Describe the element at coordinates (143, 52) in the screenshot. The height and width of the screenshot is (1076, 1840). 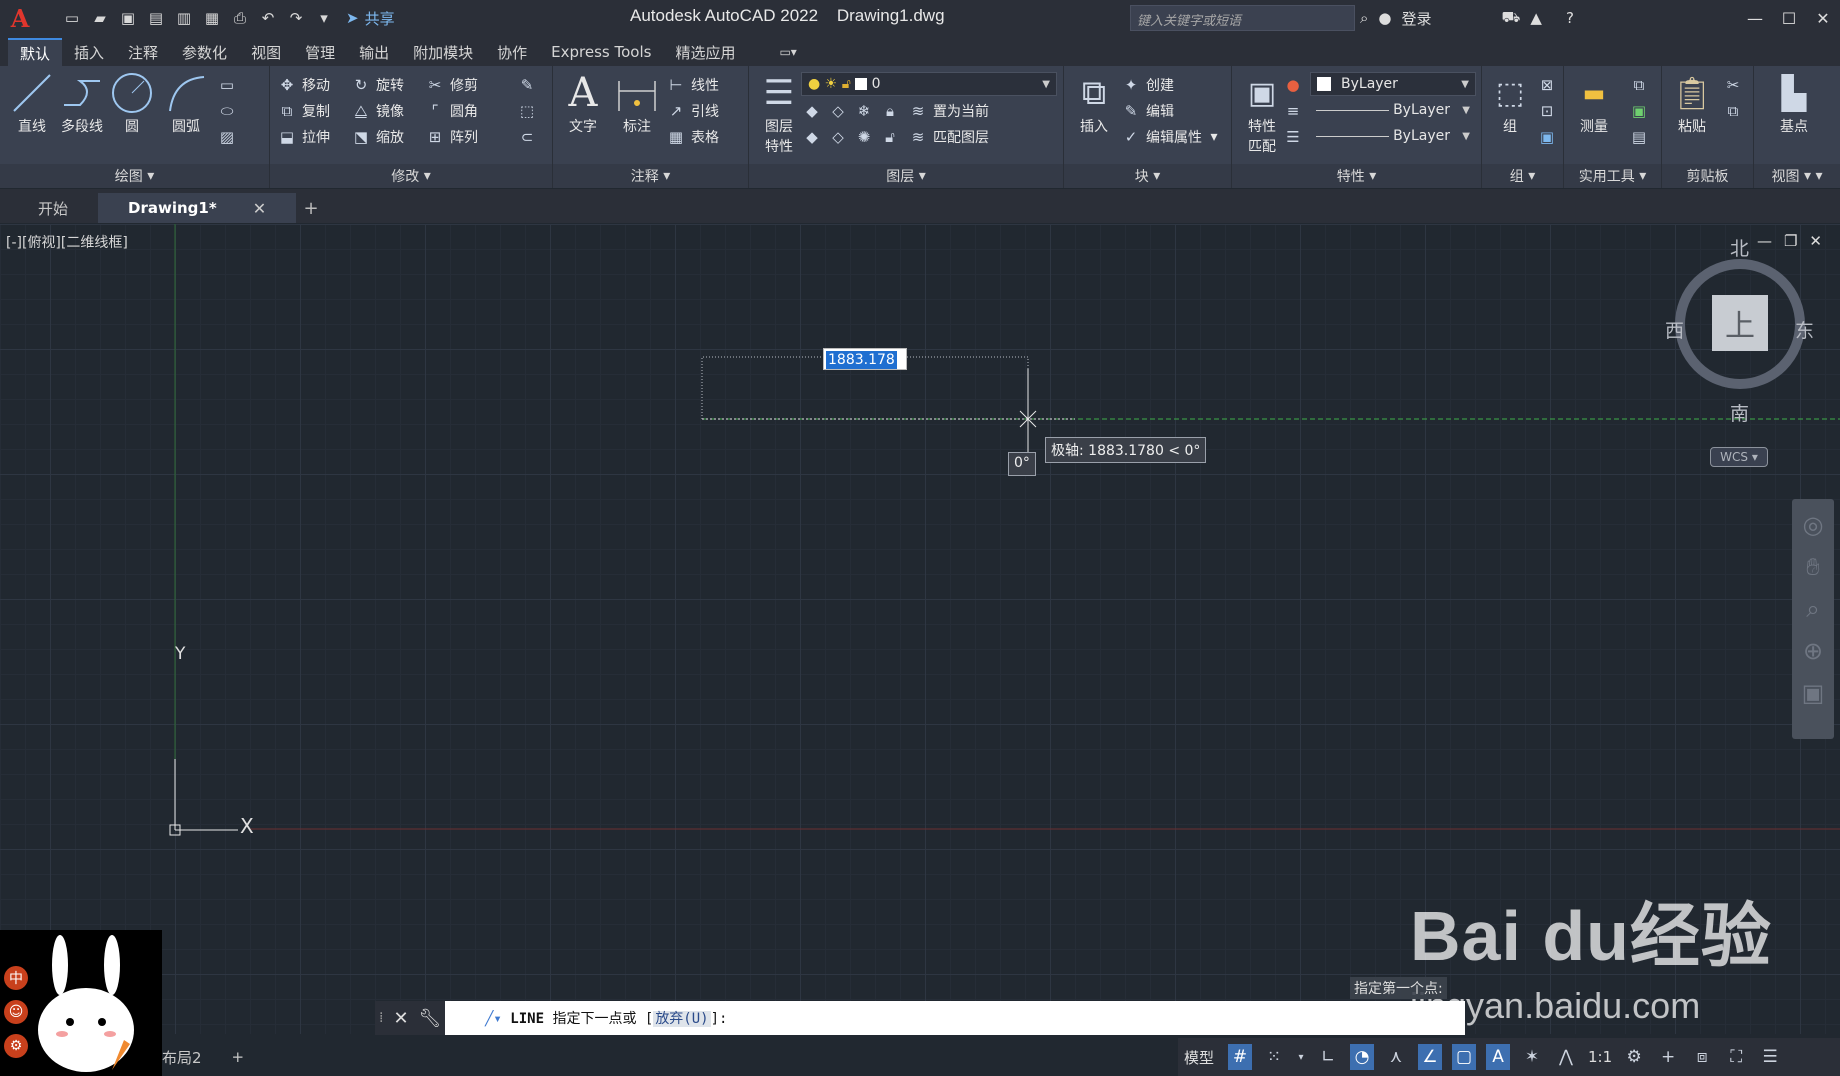
I see `ribbon-tab-2: 注释` at that location.